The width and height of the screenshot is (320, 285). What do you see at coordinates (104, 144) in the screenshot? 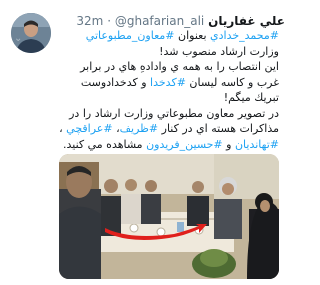
I see `tweet-text-segment: مشاهده مي كنيد.` at bounding box center [104, 144].